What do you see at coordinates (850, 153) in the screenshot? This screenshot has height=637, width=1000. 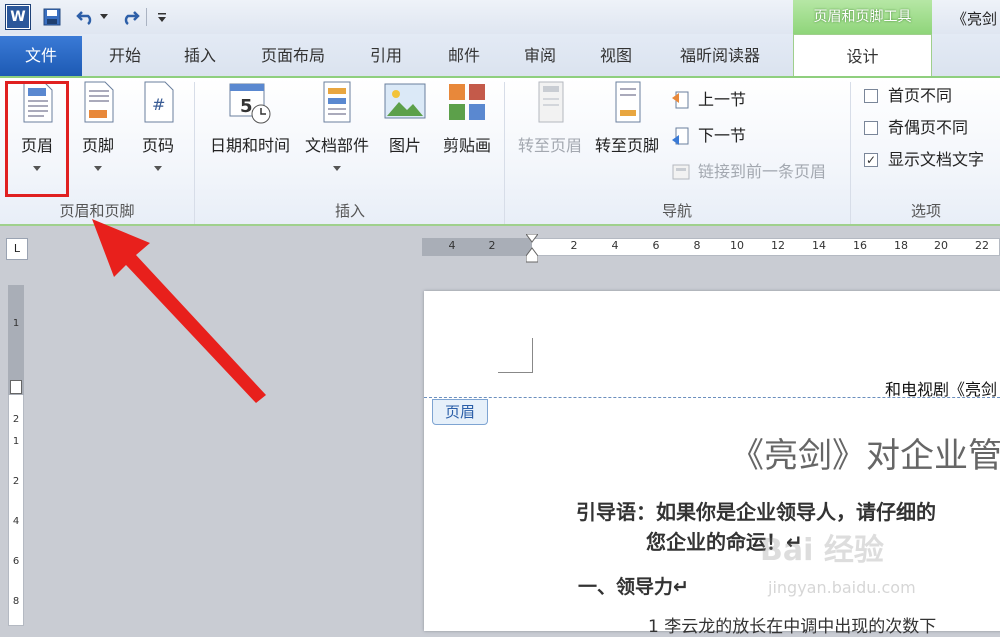 I see `group-separator` at bounding box center [850, 153].